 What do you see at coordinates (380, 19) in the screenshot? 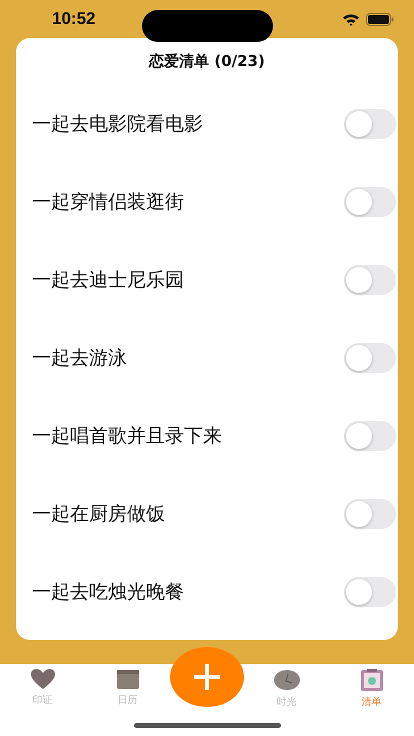
I see `battery-icon` at bounding box center [380, 19].